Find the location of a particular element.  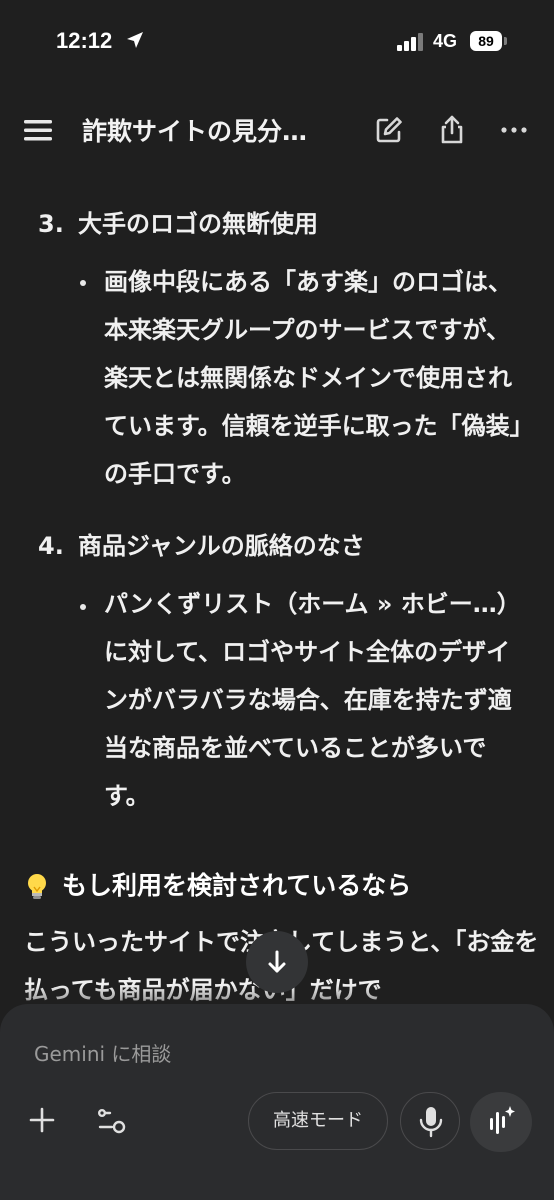

section-heading: もし利用を検討されているなら is located at coordinates (217, 884).